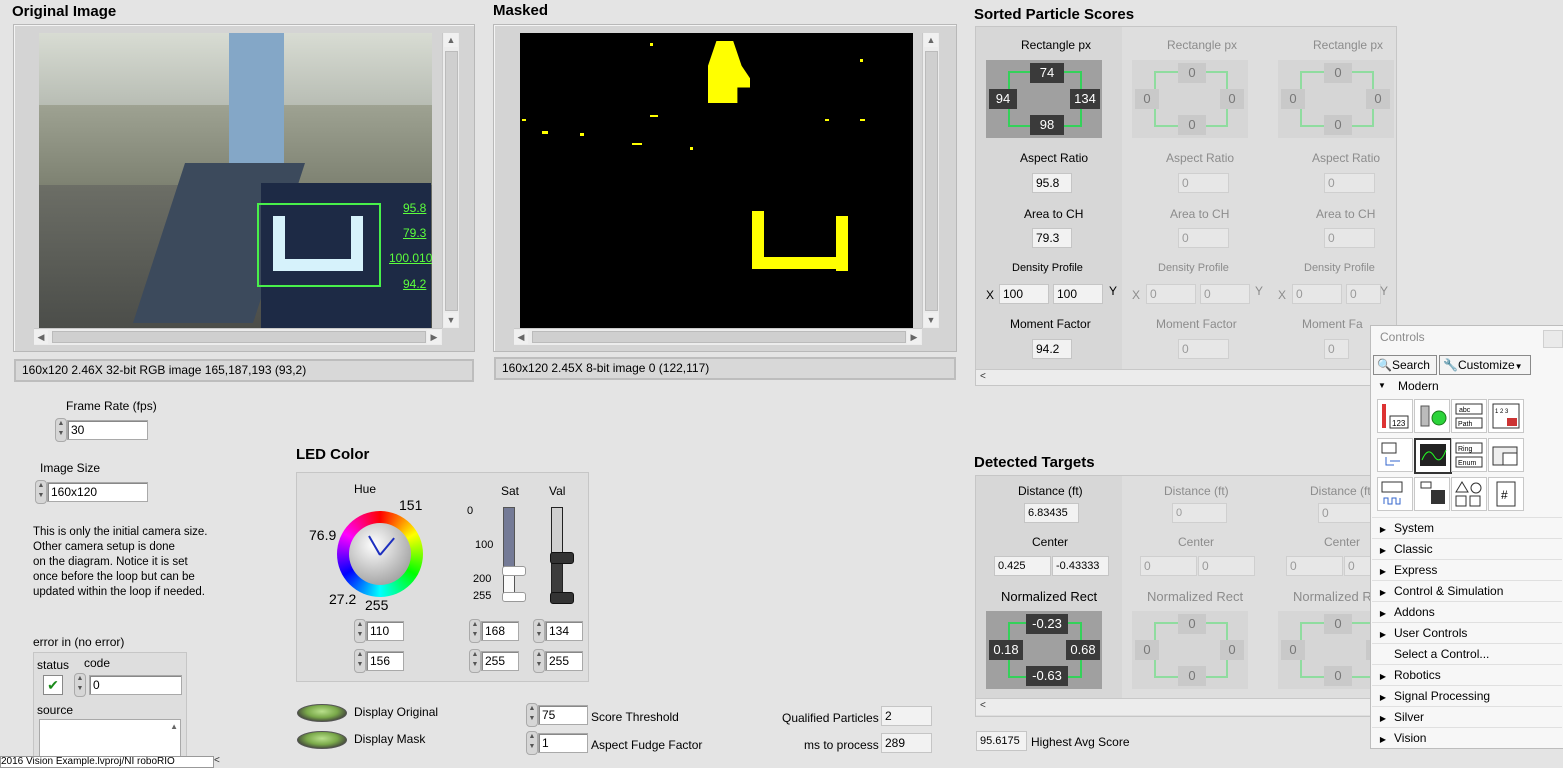  Describe the element at coordinates (1080, 742) in the screenshot. I see `highest-avg-score-label: Highest Avg Score` at that location.